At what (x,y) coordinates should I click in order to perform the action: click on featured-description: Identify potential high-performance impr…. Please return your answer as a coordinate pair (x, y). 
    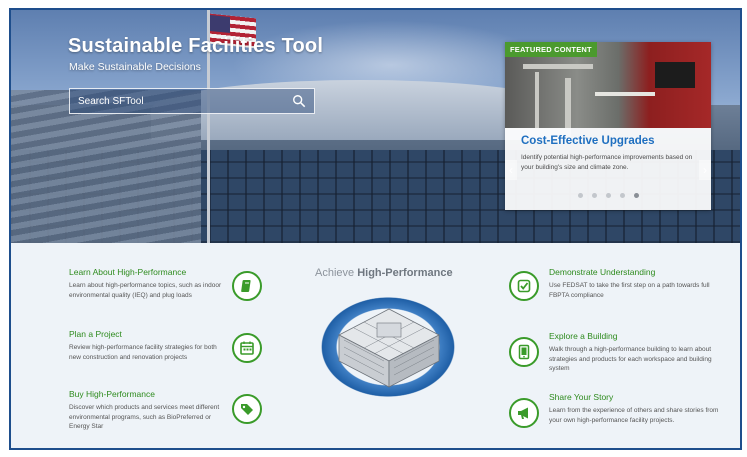
    Looking at the image, I should click on (607, 162).